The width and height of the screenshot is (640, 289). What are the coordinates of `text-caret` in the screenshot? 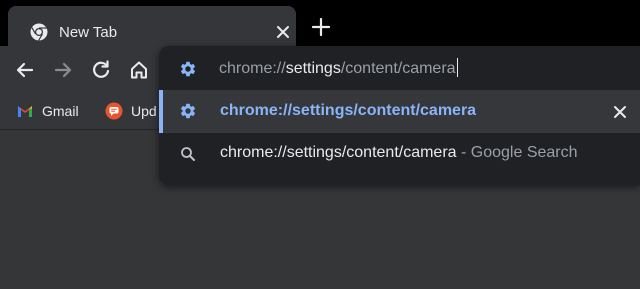 It's located at (457, 67).